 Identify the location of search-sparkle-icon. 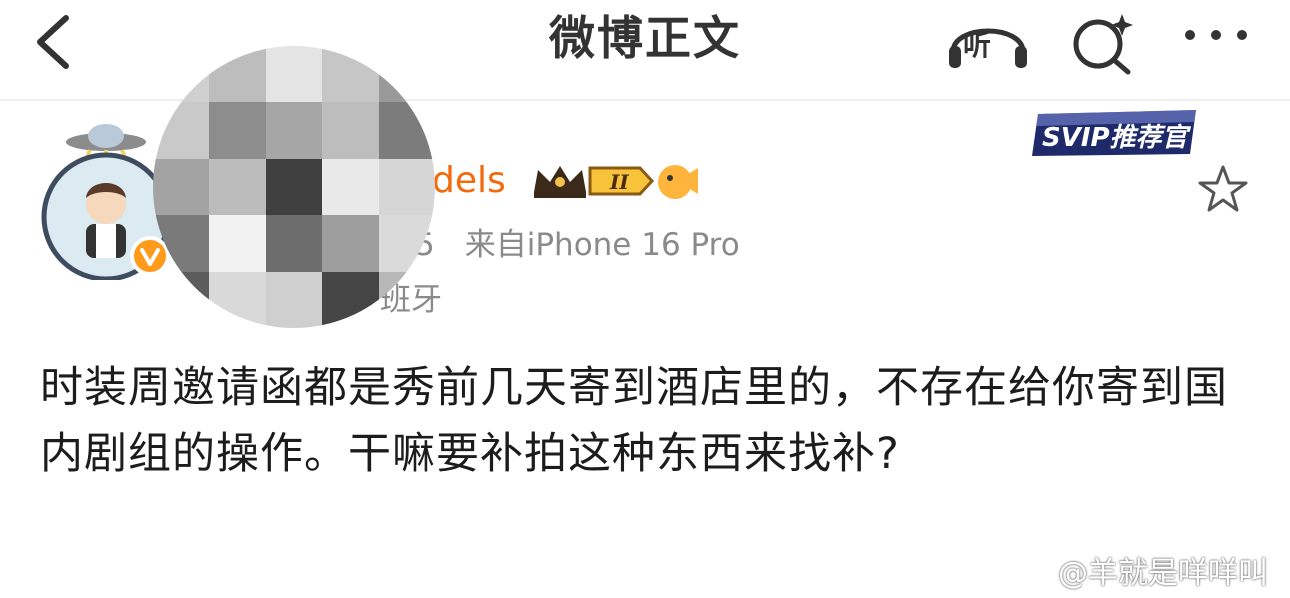
(1103, 43).